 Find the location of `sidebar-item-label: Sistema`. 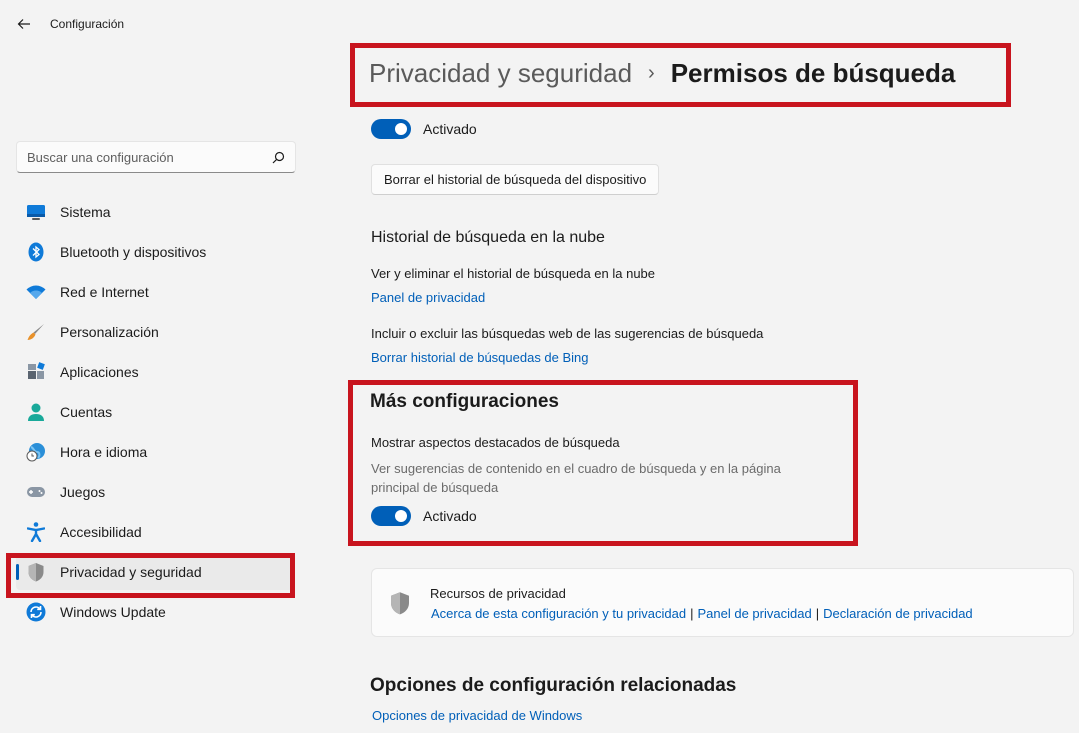

sidebar-item-label: Sistema is located at coordinates (85, 212).